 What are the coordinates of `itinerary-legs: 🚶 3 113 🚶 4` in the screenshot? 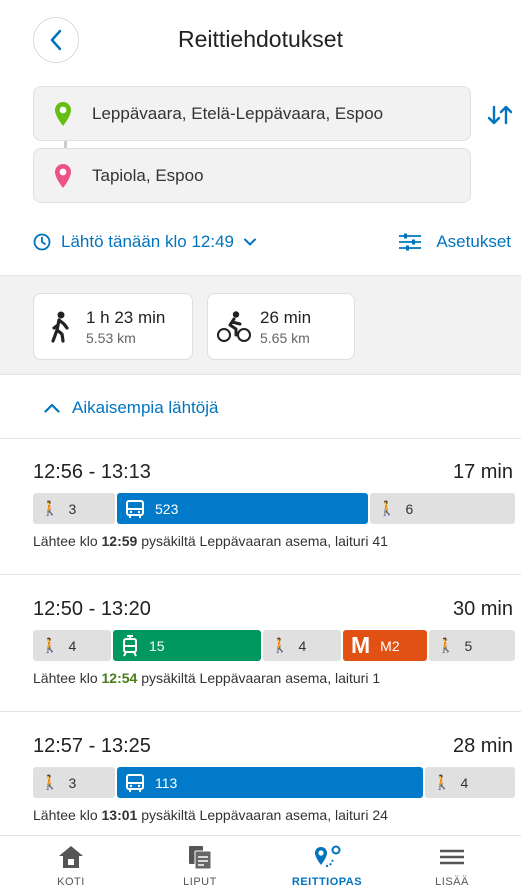 It's located at (274, 782).